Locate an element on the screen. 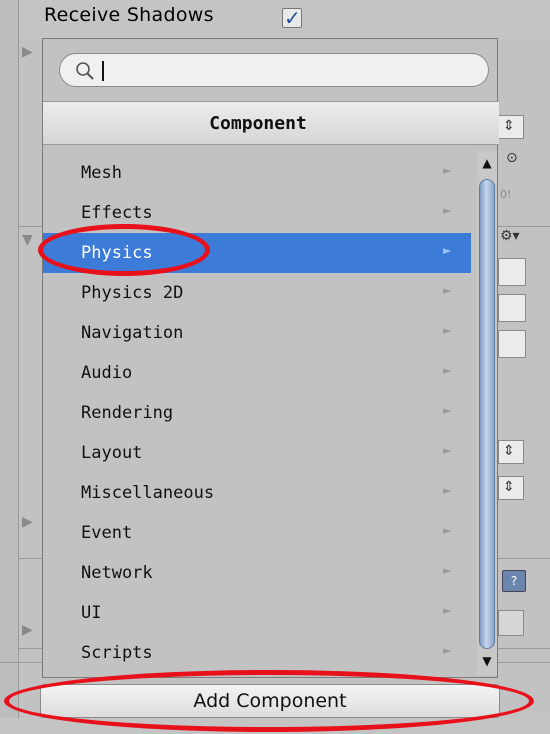 The image size is (550, 734). partial-label-icon: 0! is located at coordinates (506, 194).